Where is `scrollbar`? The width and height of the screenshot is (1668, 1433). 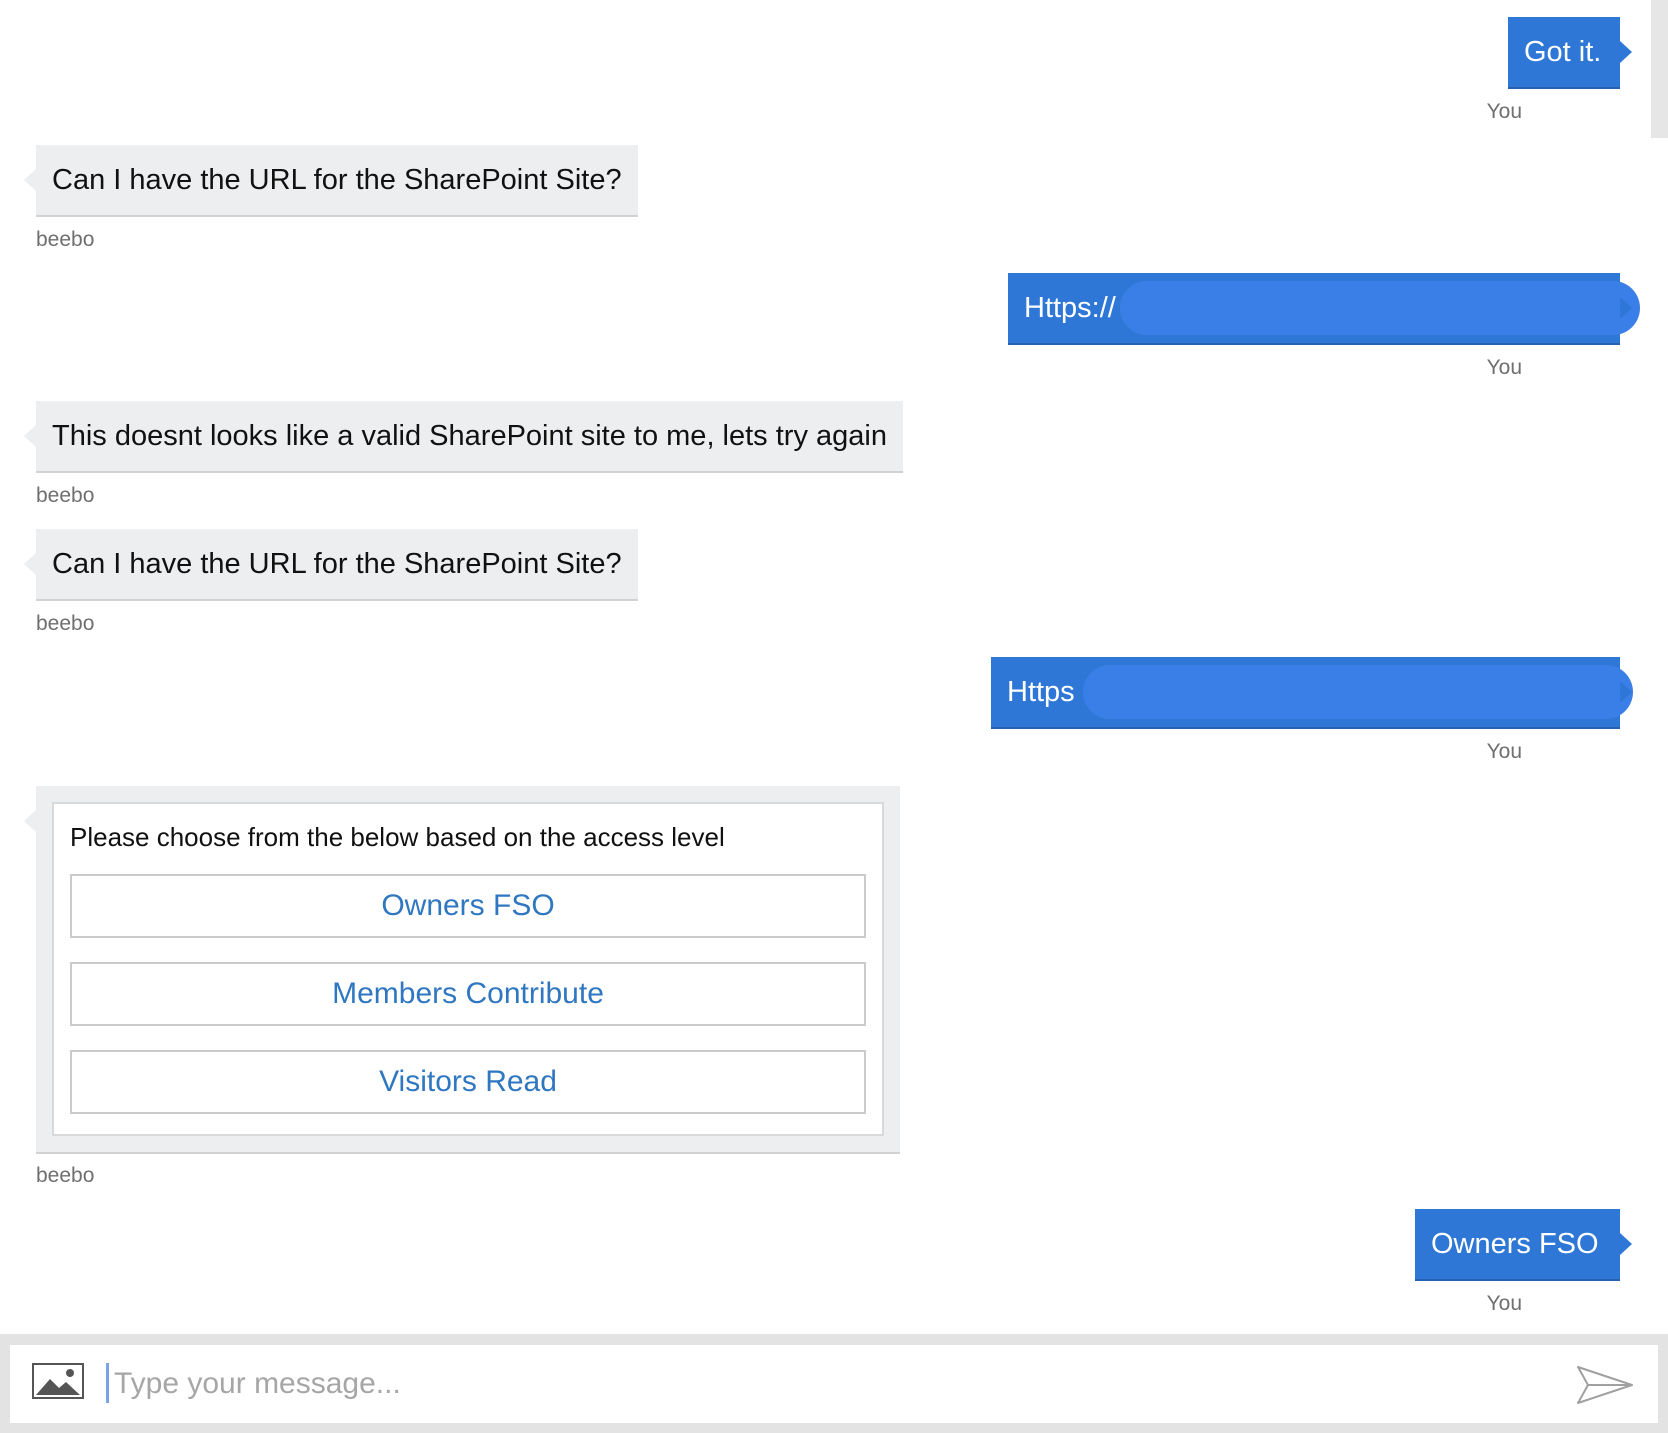
scrollbar is located at coordinates (1659, 69).